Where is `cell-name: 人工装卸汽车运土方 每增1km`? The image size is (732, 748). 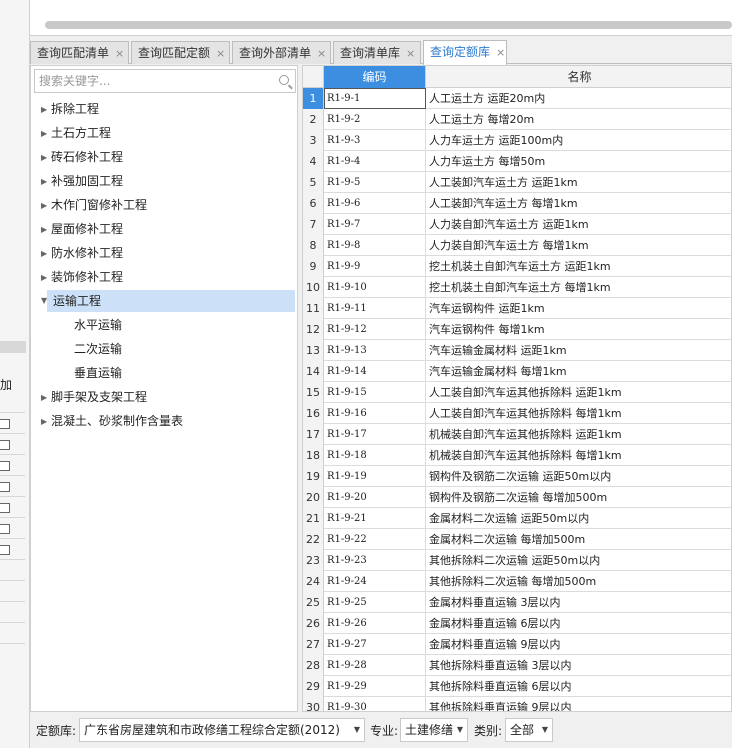 cell-name: 人工装卸汽车运土方 每增1km is located at coordinates (578, 203).